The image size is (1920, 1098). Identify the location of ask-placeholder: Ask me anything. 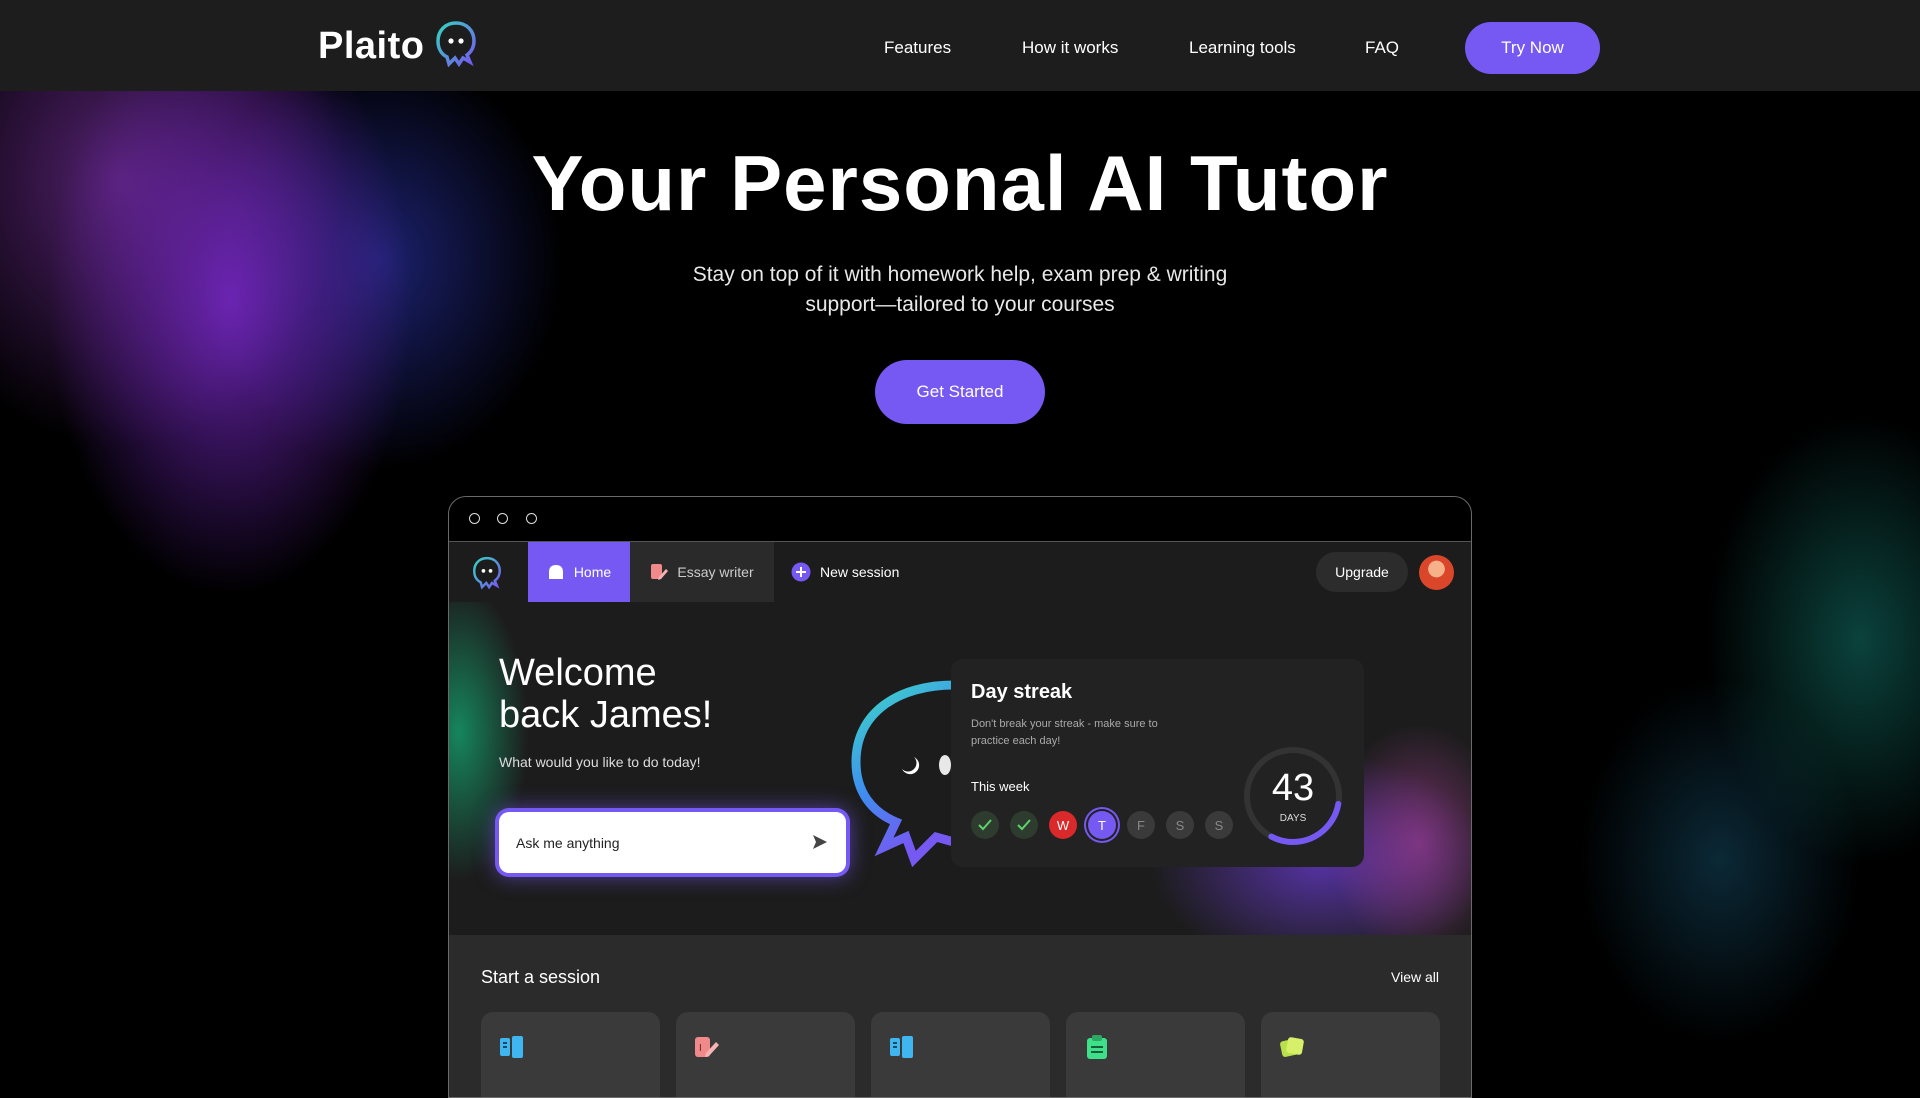
(568, 843).